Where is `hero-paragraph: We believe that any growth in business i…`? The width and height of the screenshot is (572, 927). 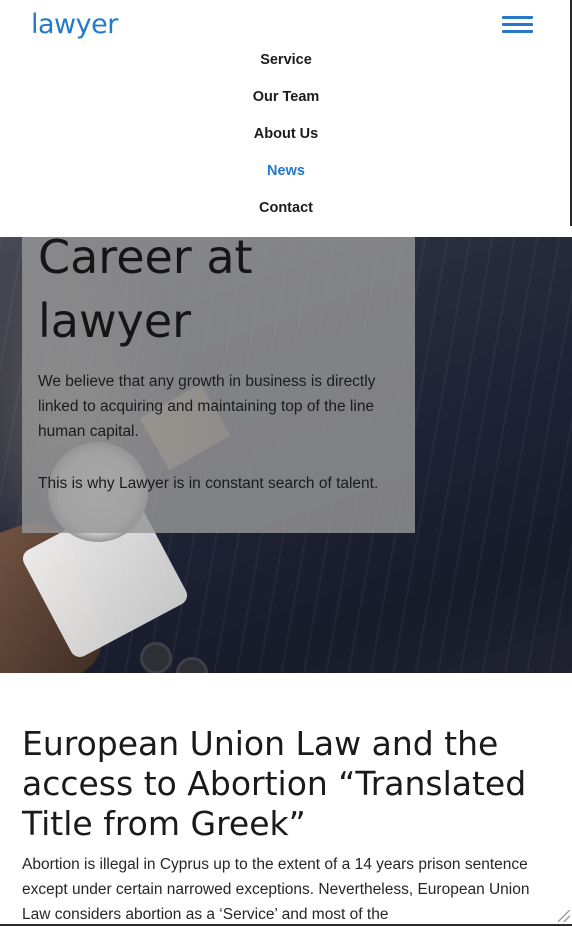 hero-paragraph: We believe that any growth in business i… is located at coordinates (207, 406).